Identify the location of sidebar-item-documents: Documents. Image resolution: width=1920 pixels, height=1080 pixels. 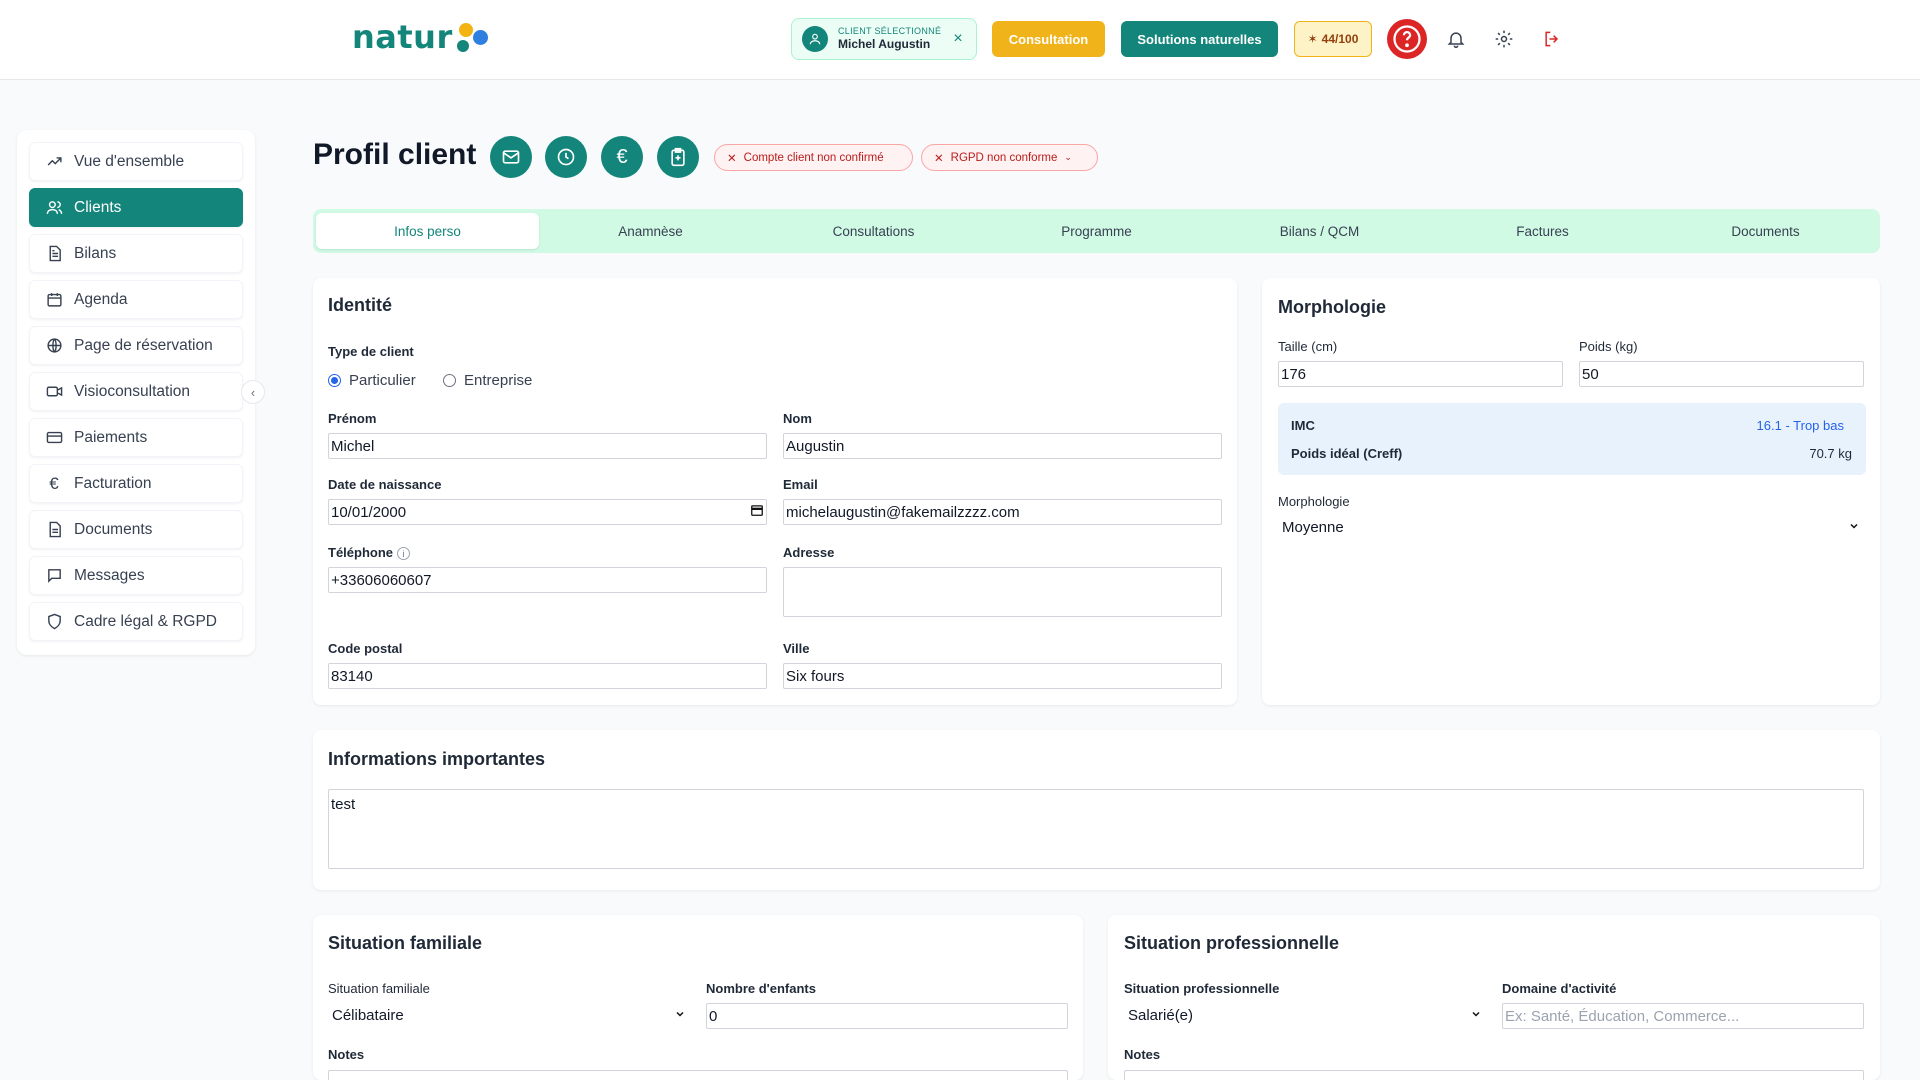
(136, 529).